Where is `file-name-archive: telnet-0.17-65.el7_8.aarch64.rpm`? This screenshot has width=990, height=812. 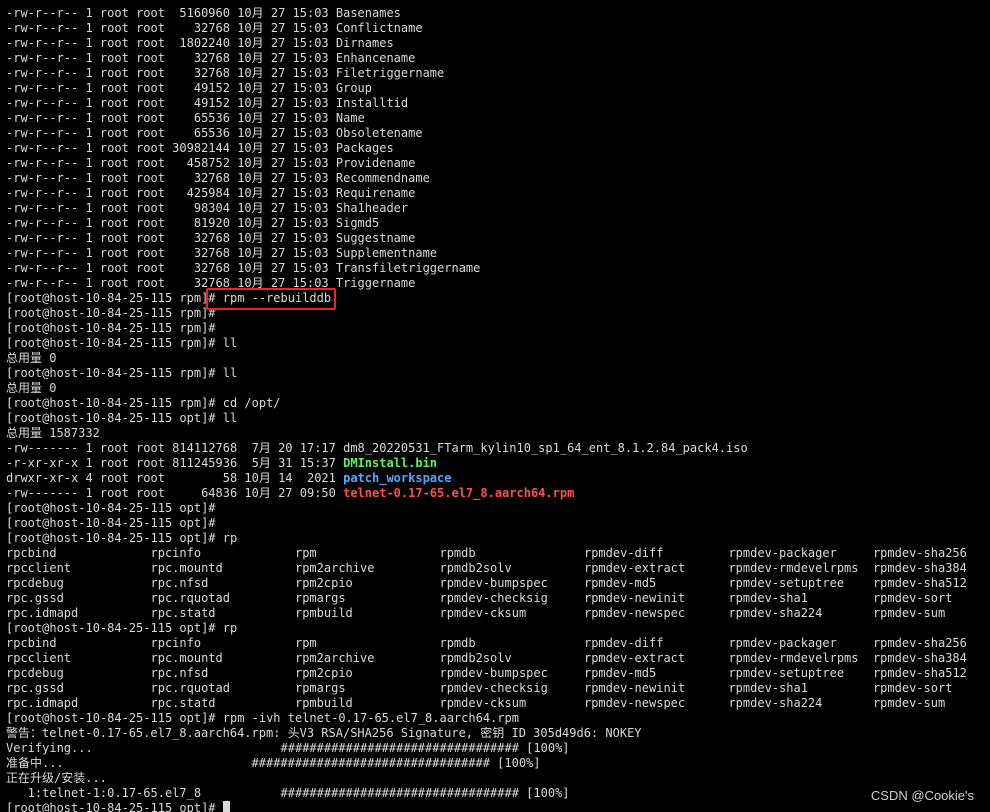
file-name-archive: telnet-0.17-65.el7_8.aarch64.rpm is located at coordinates (459, 493).